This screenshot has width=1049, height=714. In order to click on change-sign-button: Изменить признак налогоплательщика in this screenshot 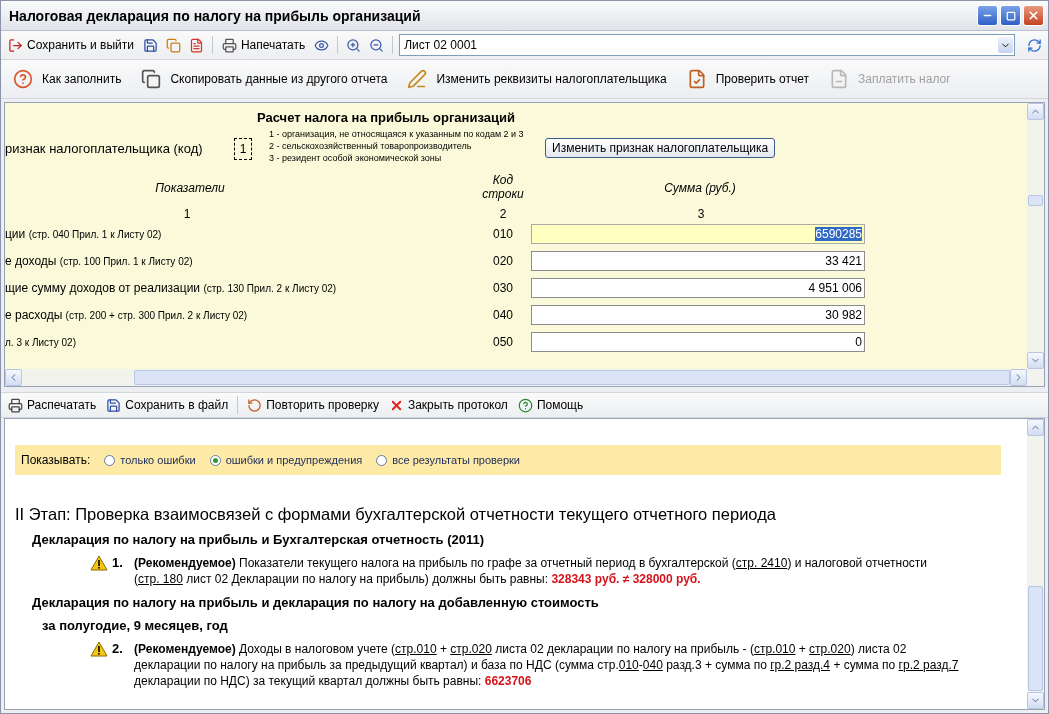, I will do `click(660, 148)`.